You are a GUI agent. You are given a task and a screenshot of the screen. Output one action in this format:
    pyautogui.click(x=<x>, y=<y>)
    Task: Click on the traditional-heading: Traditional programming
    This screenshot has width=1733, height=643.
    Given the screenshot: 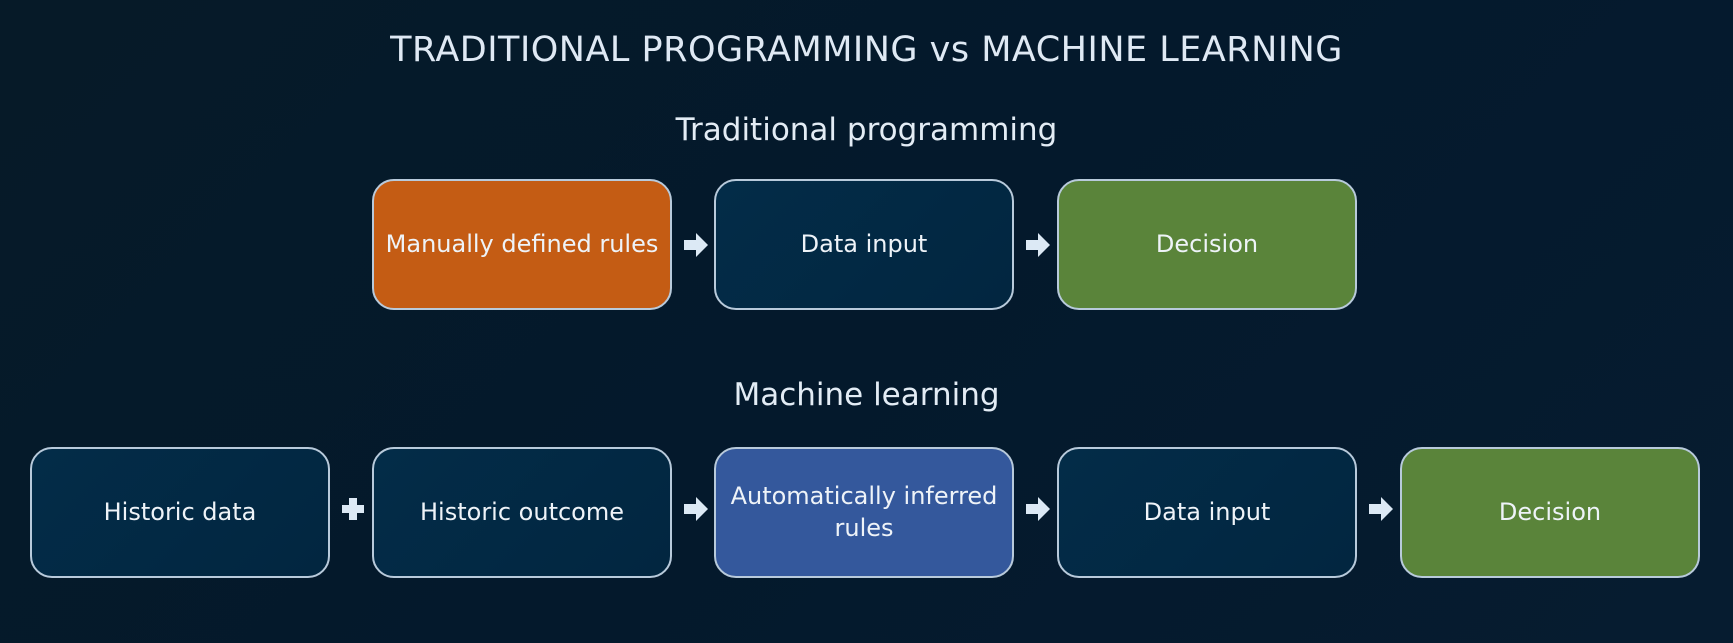 What is the action you would take?
    pyautogui.click(x=866, y=130)
    